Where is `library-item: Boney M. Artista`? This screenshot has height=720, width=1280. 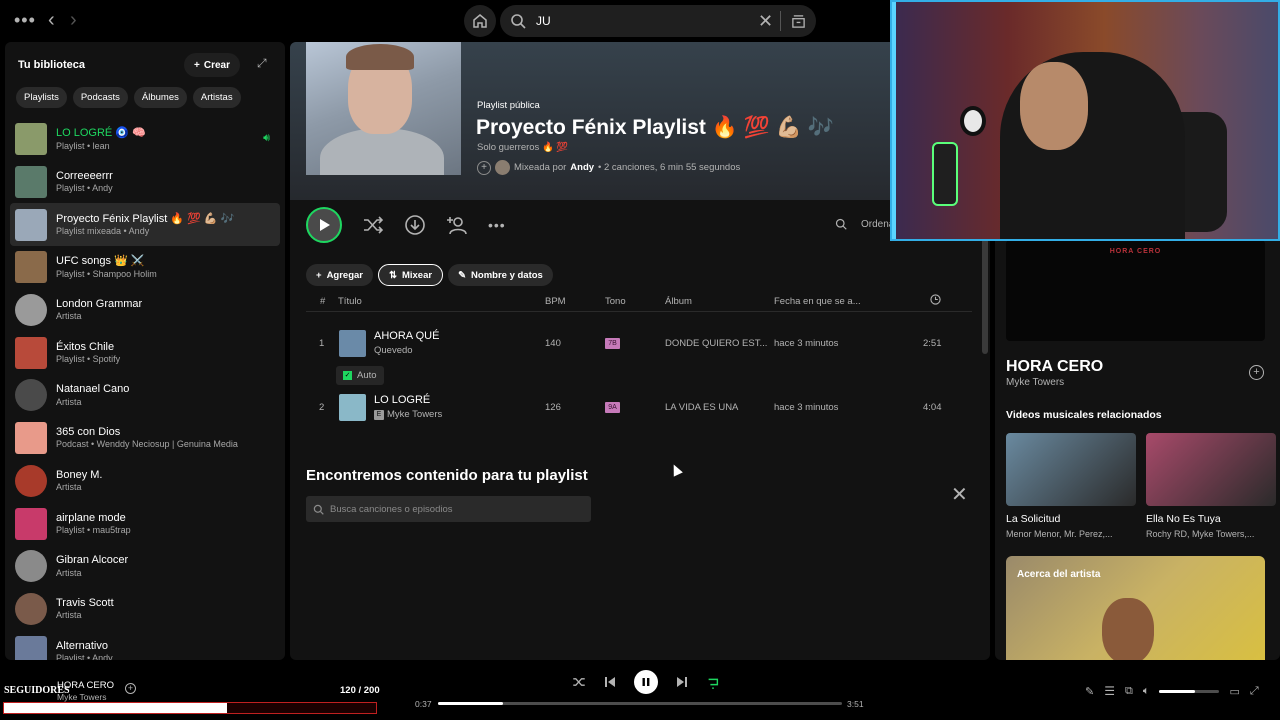
library-item: Boney M. Artista is located at coordinates (145, 481).